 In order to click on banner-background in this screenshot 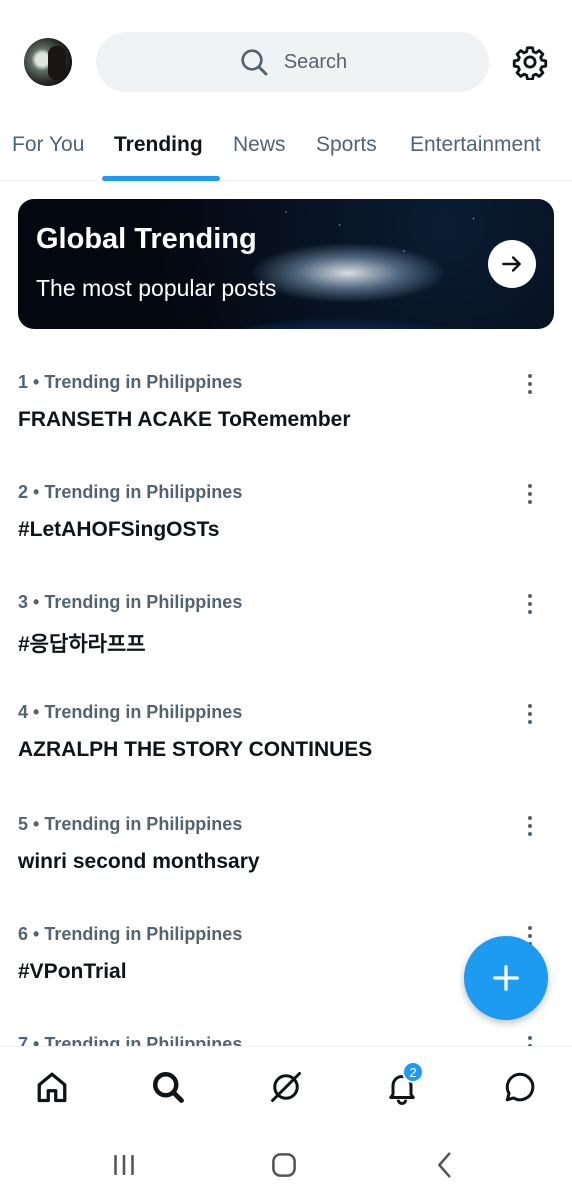, I will do `click(286, 264)`.